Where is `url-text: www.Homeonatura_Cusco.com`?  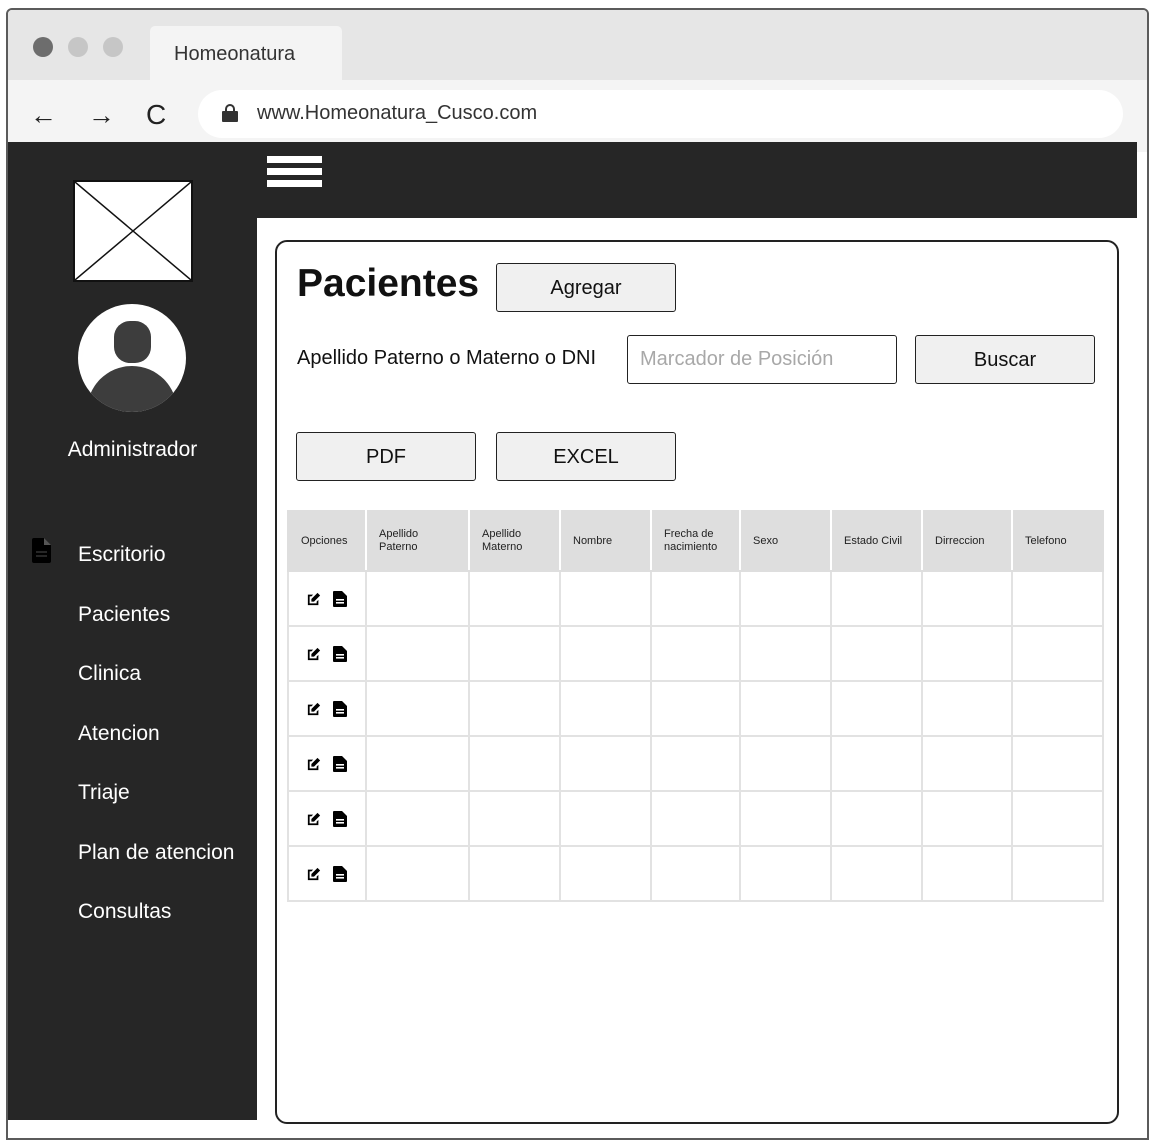
url-text: www.Homeonatura_Cusco.com is located at coordinates (397, 113).